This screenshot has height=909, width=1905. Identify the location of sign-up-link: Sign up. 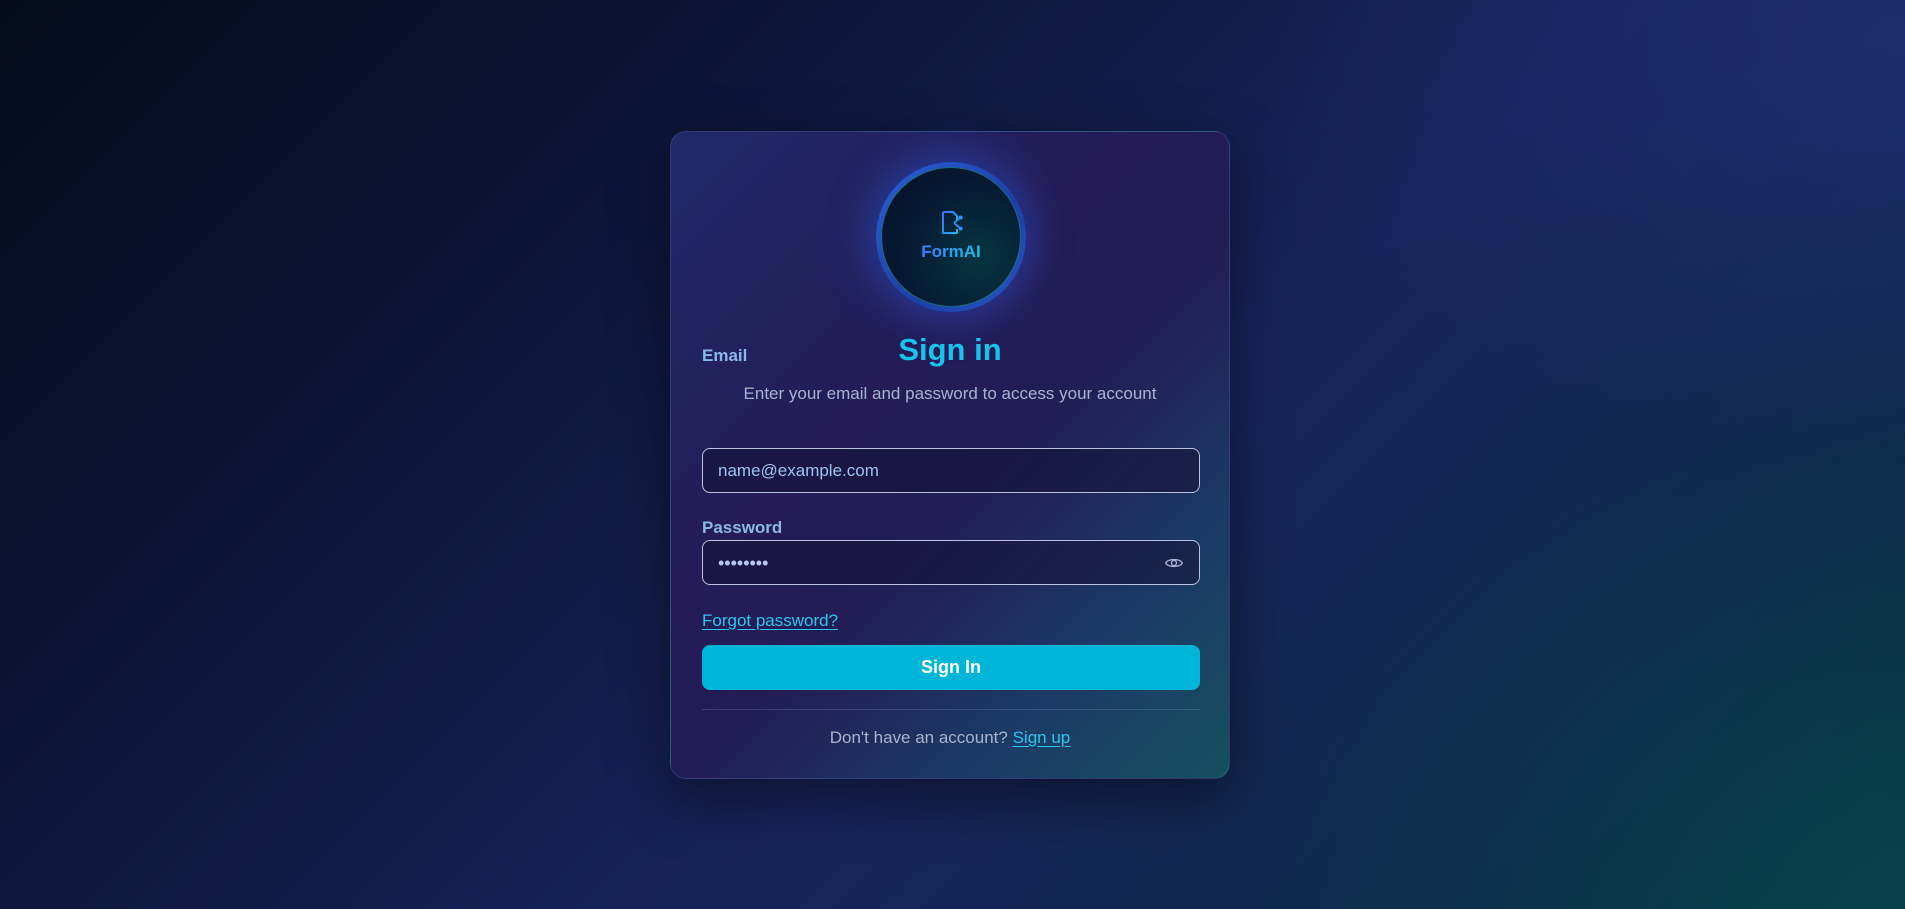
(1042, 737).